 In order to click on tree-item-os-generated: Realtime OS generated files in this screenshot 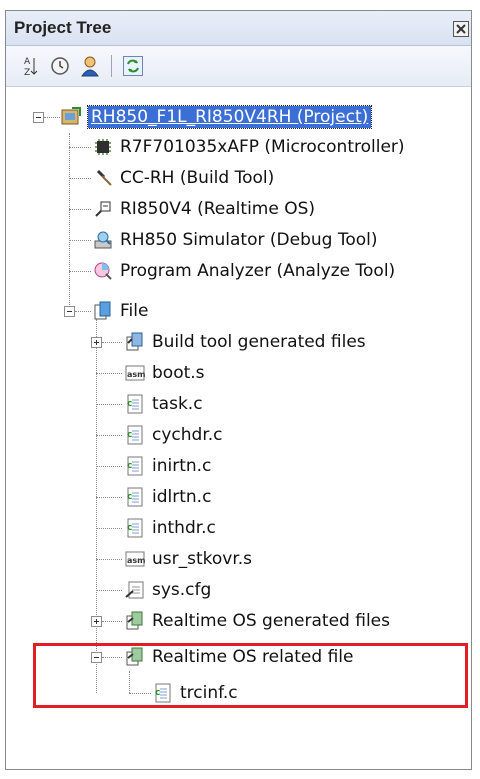, I will do `click(257, 621)`.